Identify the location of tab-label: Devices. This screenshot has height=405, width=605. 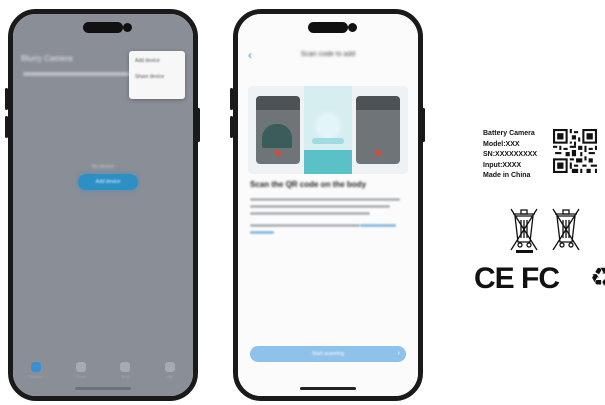
(36, 376).